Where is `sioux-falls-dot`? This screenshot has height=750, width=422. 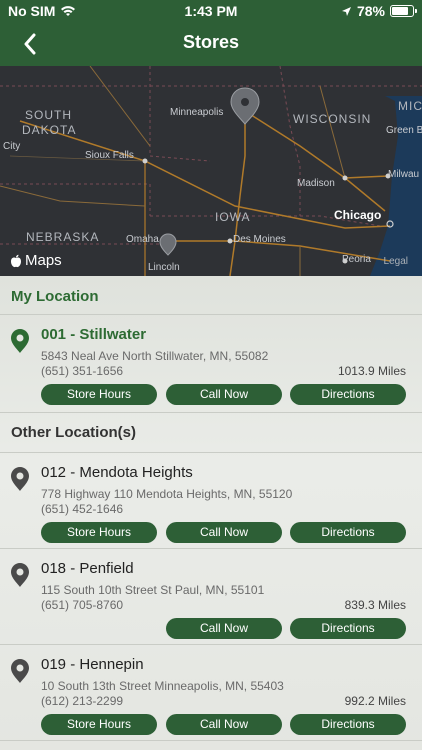 sioux-falls-dot is located at coordinates (145, 161).